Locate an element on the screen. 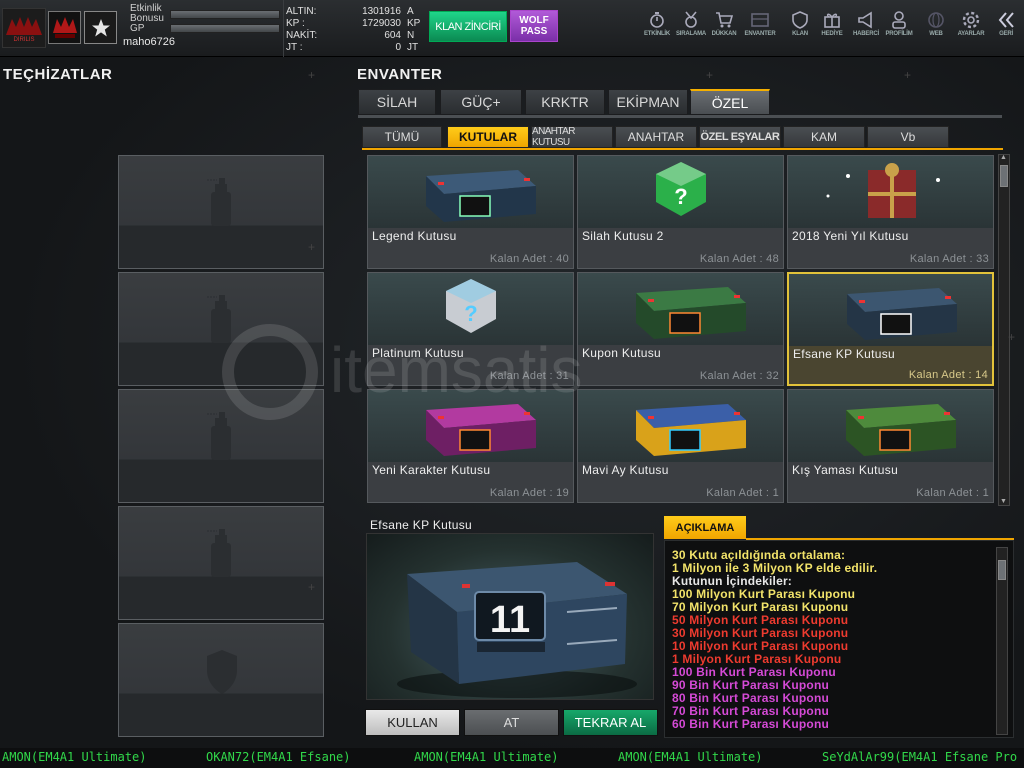  wolf-pass-button: WOLF PASS is located at coordinates (534, 26).